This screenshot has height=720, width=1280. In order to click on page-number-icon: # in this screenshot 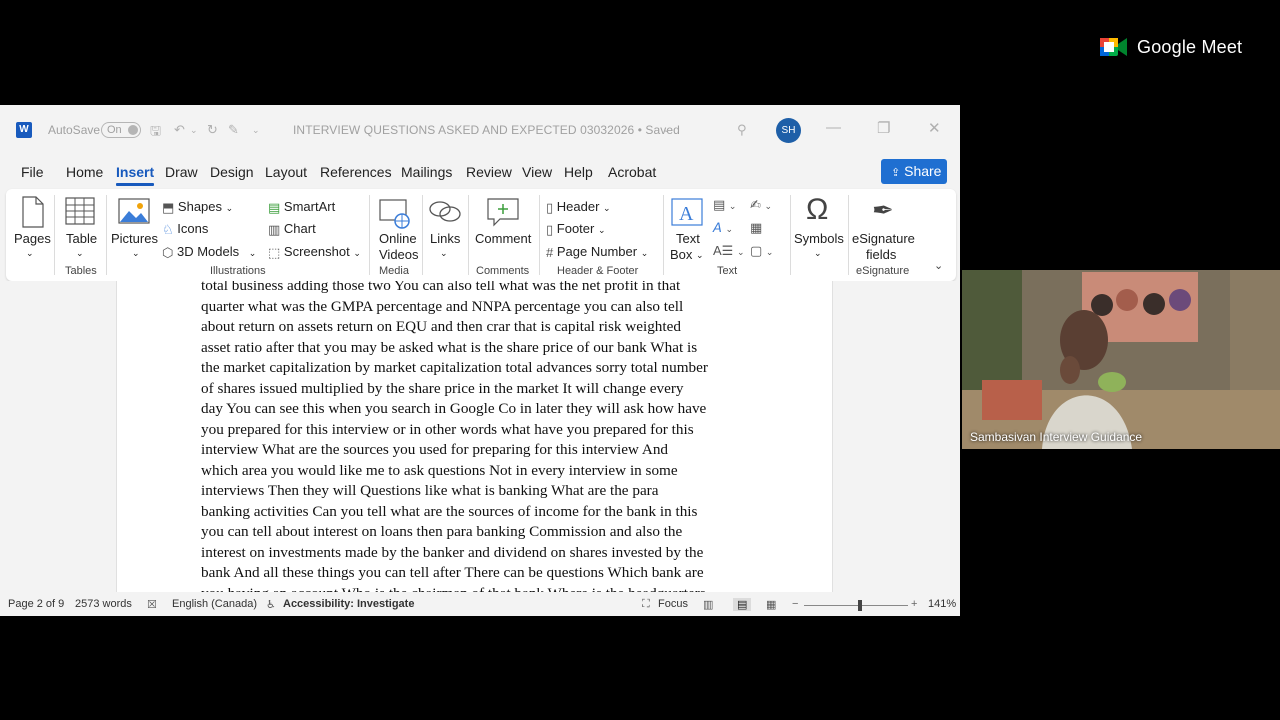, I will do `click(550, 253)`.